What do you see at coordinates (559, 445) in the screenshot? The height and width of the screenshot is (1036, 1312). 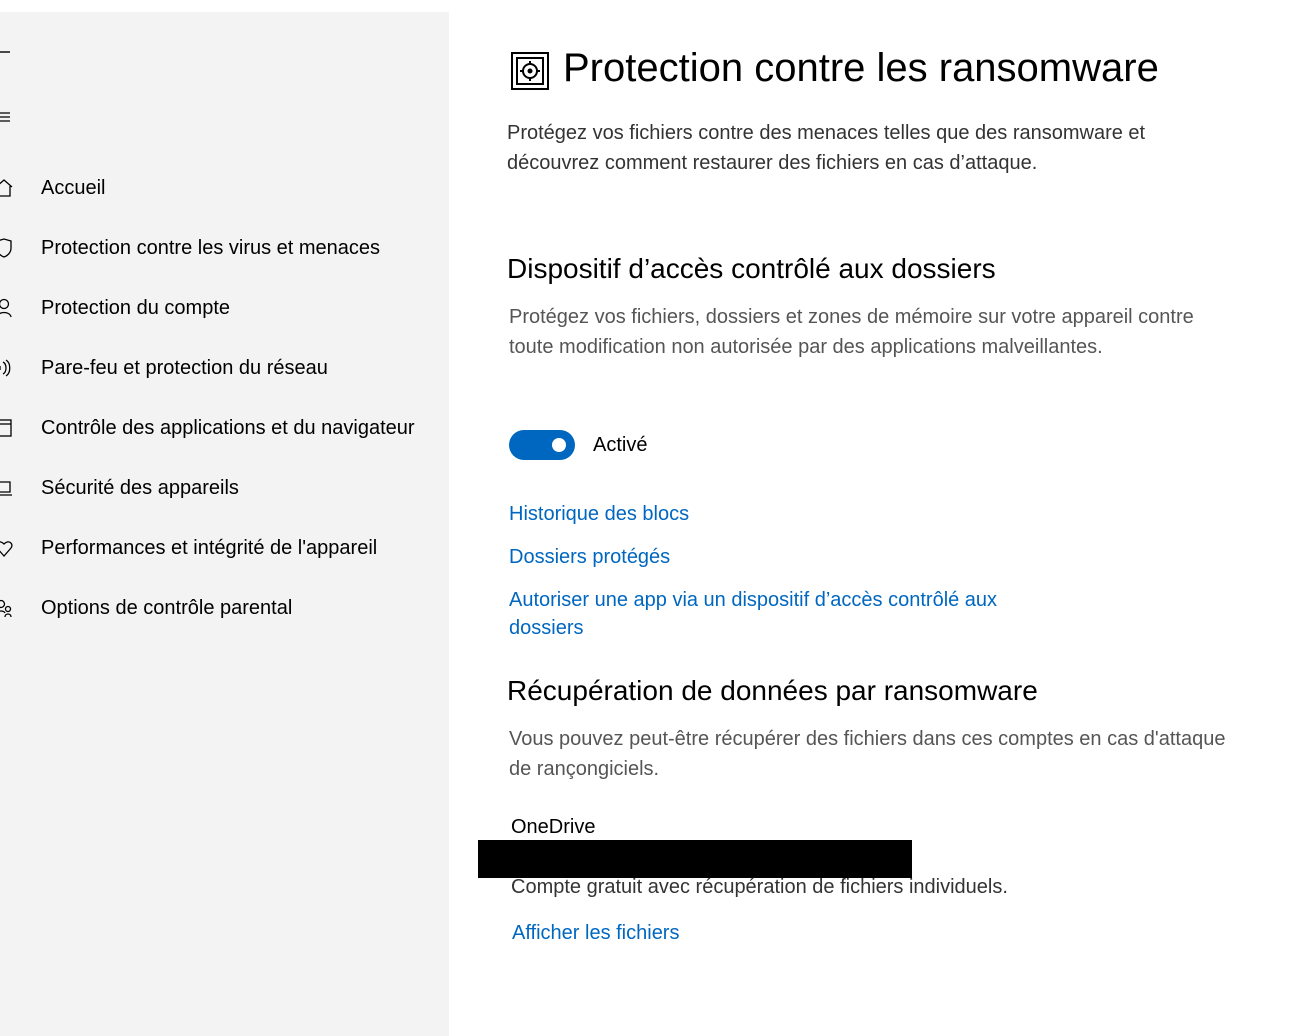 I see `toggle-knob` at bounding box center [559, 445].